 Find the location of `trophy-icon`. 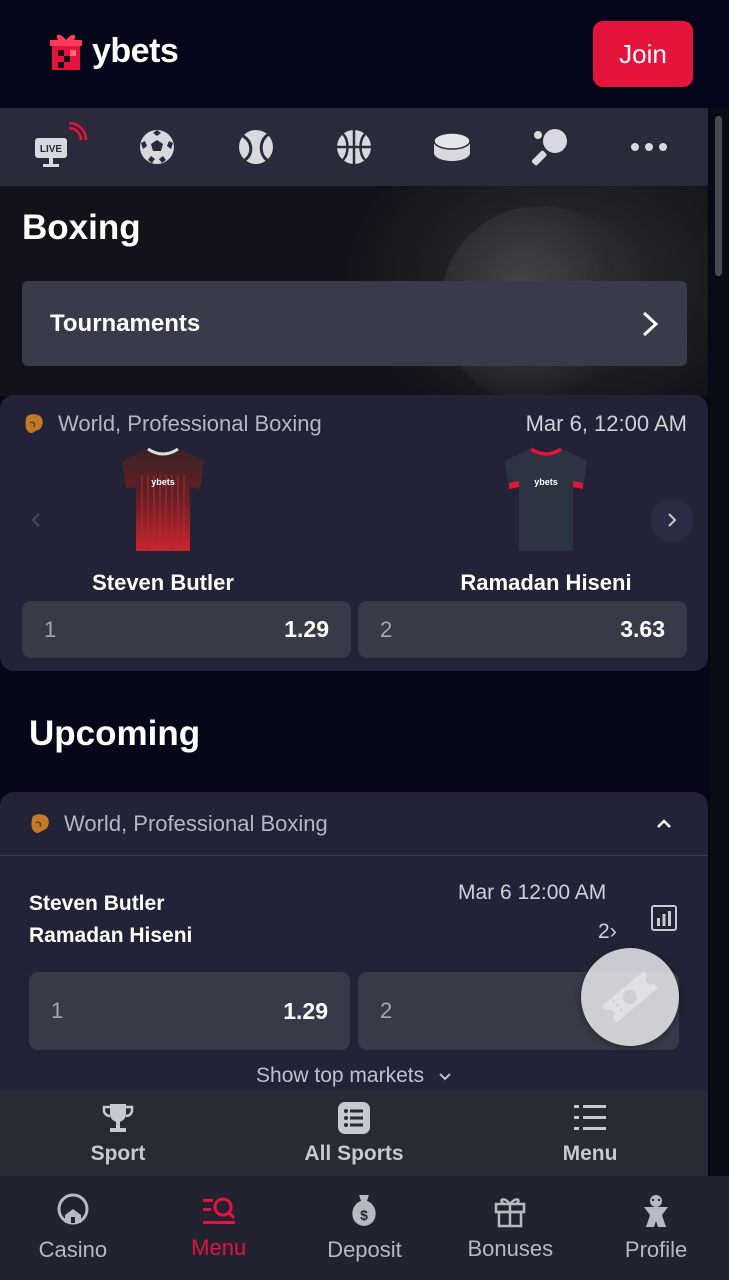

trophy-icon is located at coordinates (118, 1118).